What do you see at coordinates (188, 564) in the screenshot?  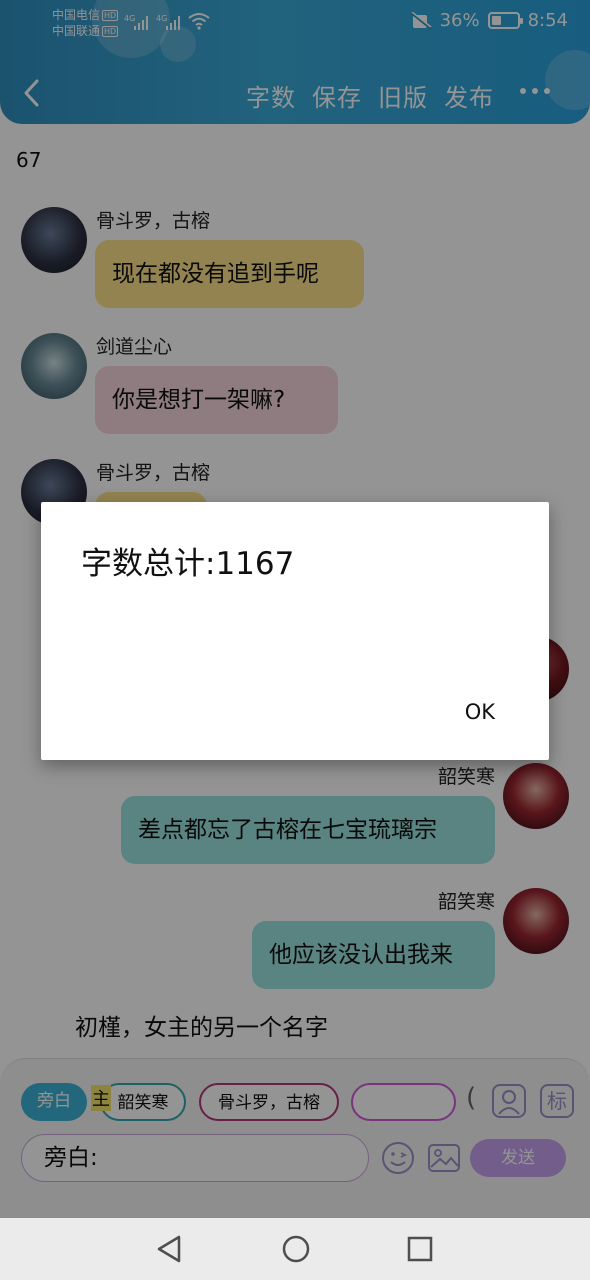 I see `dialog-message: 字数总计:1167` at bounding box center [188, 564].